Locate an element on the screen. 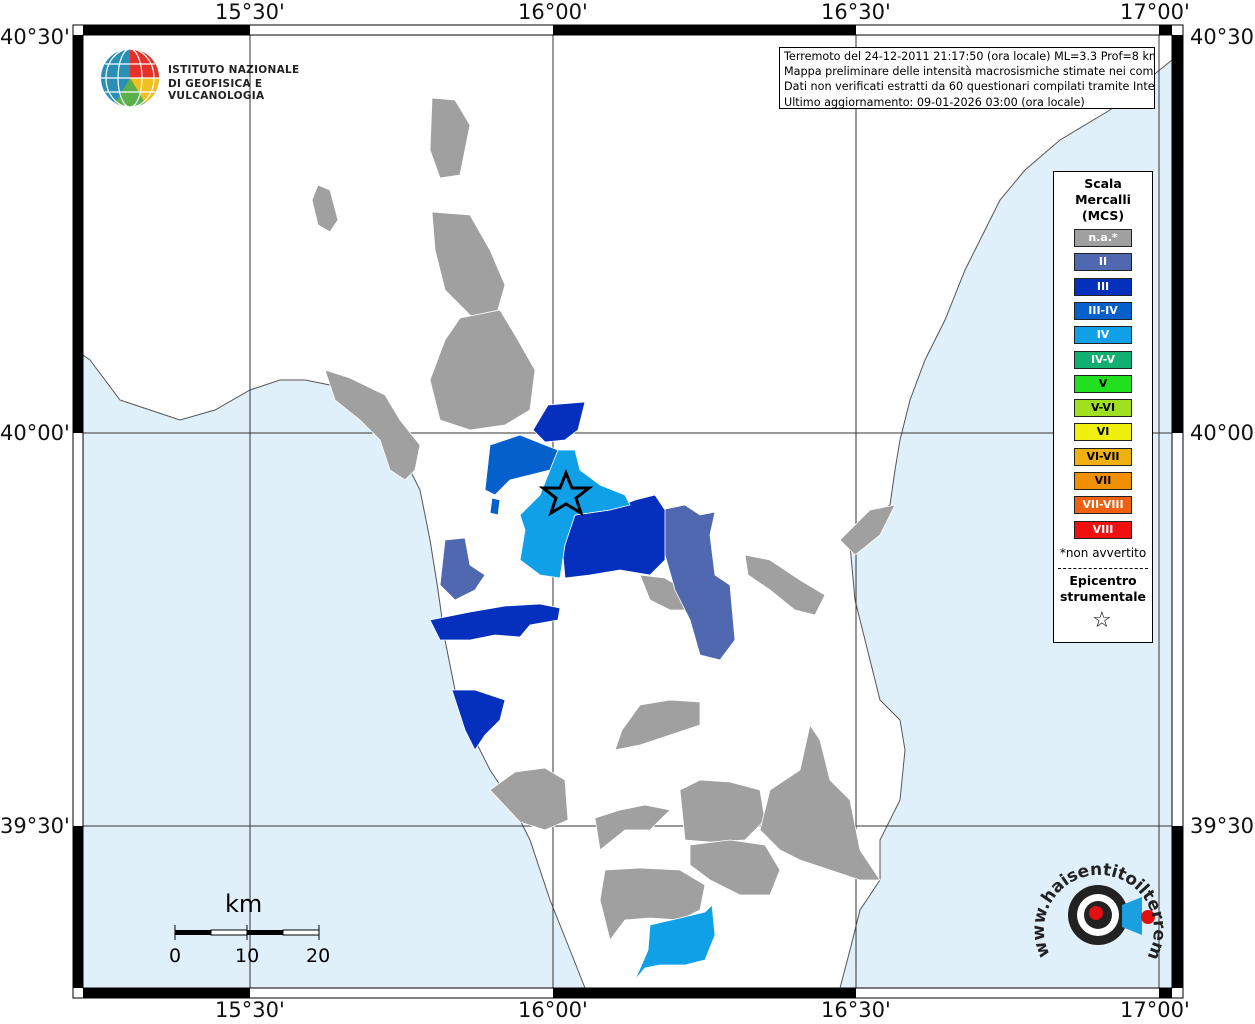 The height and width of the screenshot is (1024, 1255). lon-label-top: 16°00' is located at coordinates (553, 12).